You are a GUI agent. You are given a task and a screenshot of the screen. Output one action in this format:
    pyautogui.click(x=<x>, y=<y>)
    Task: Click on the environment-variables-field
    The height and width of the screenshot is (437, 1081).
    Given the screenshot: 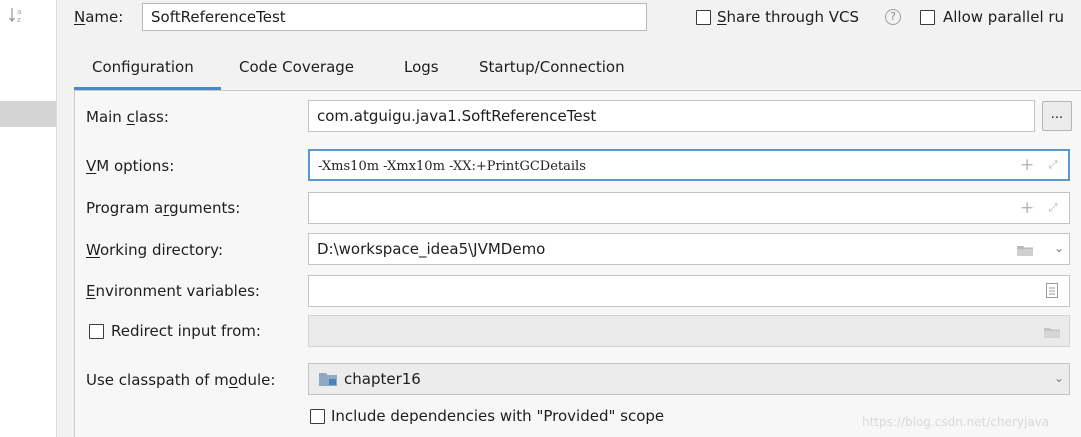 What is the action you would take?
    pyautogui.click(x=689, y=291)
    